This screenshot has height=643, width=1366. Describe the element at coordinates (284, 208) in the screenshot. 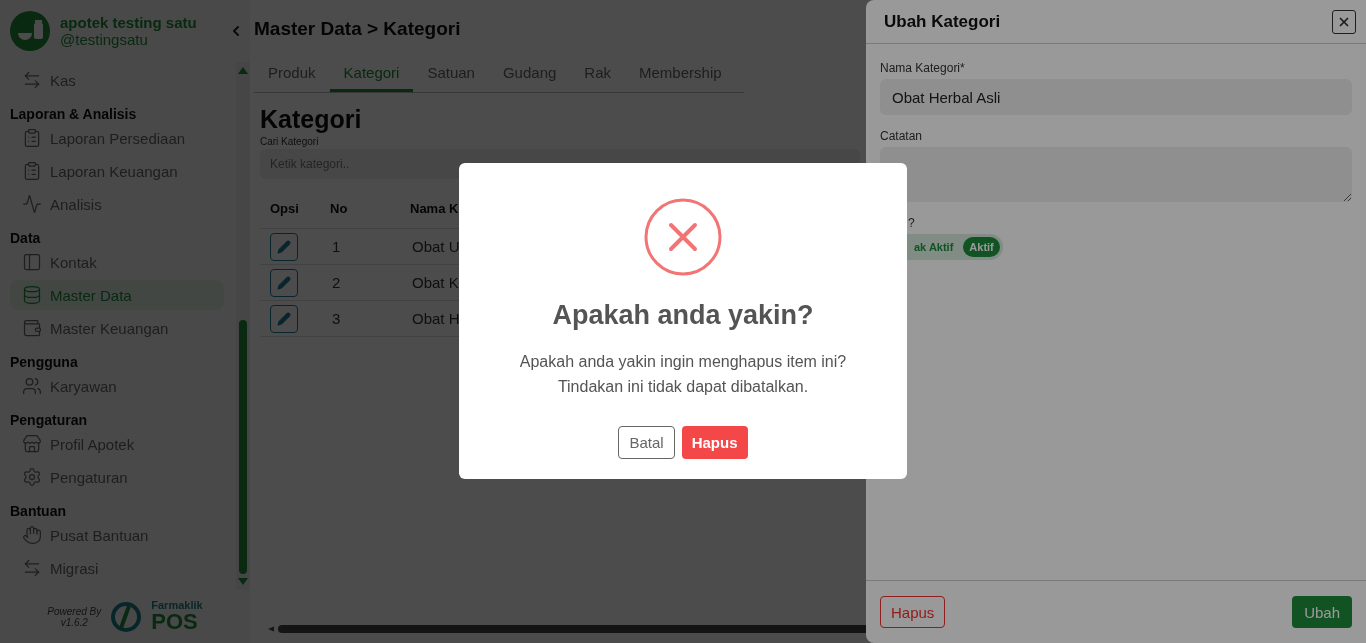

I see `column-header: Opsi` at that location.